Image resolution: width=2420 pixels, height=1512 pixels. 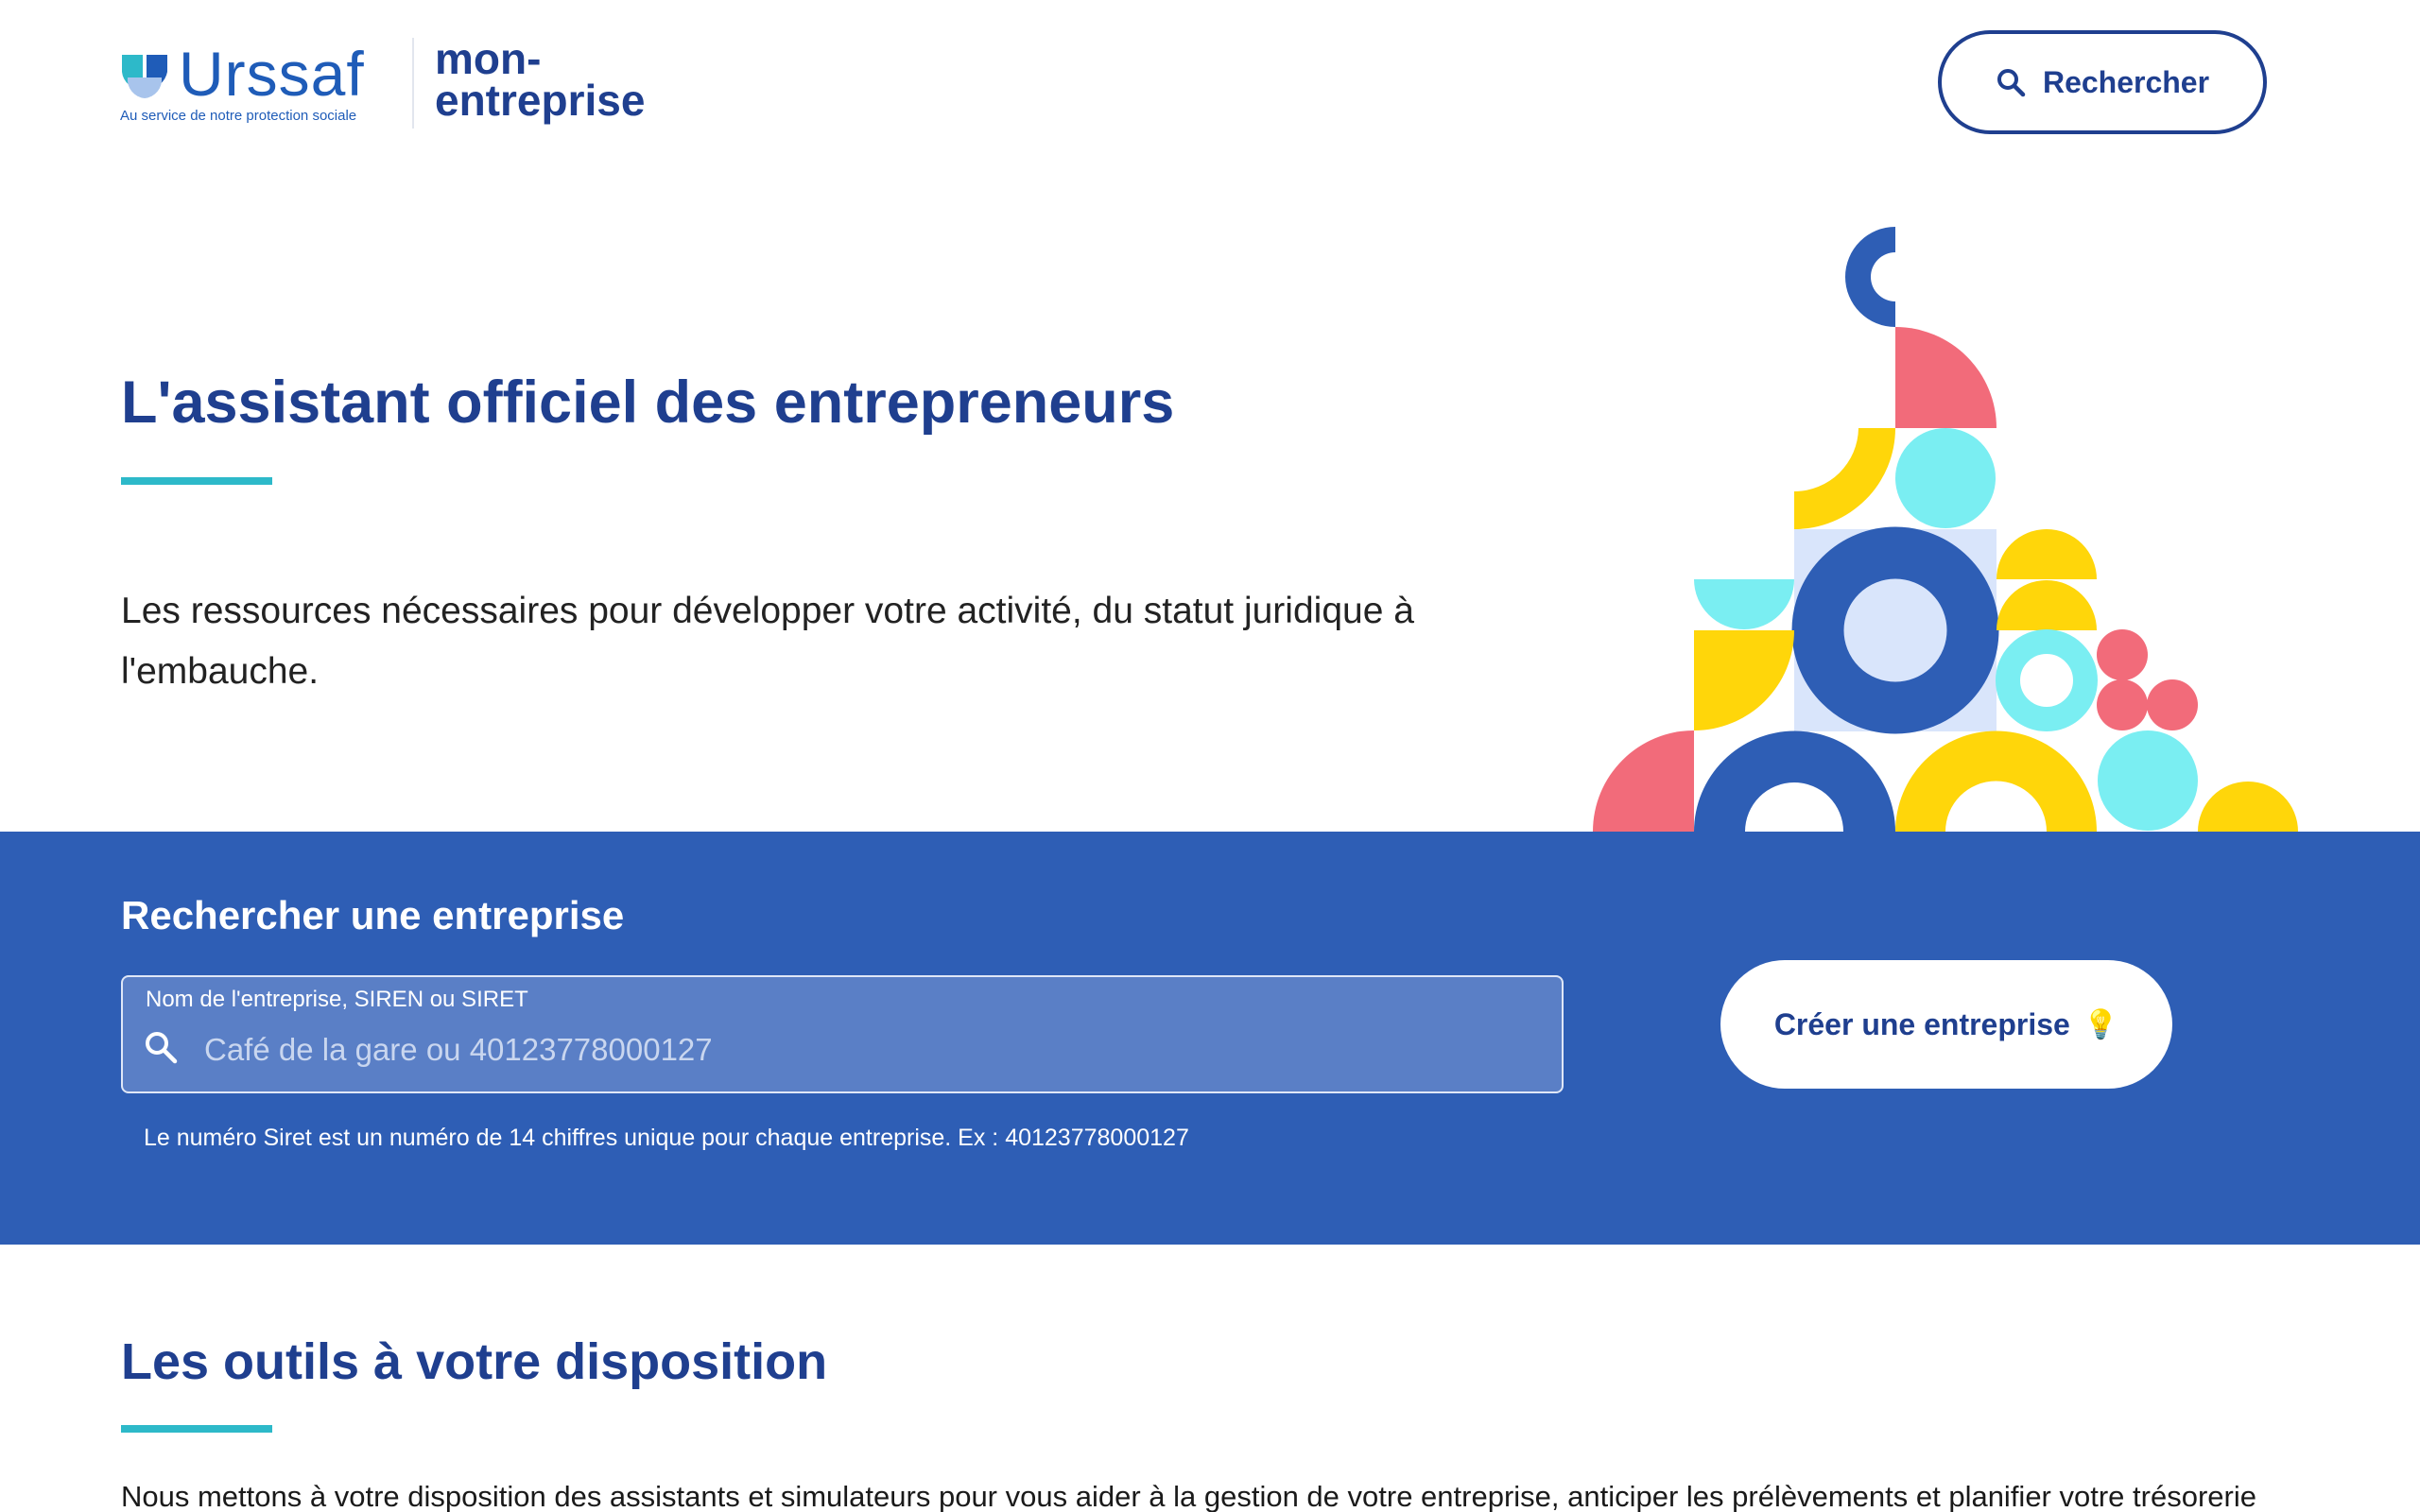 I want to click on cyan-ring-shape, so click(x=2047, y=680).